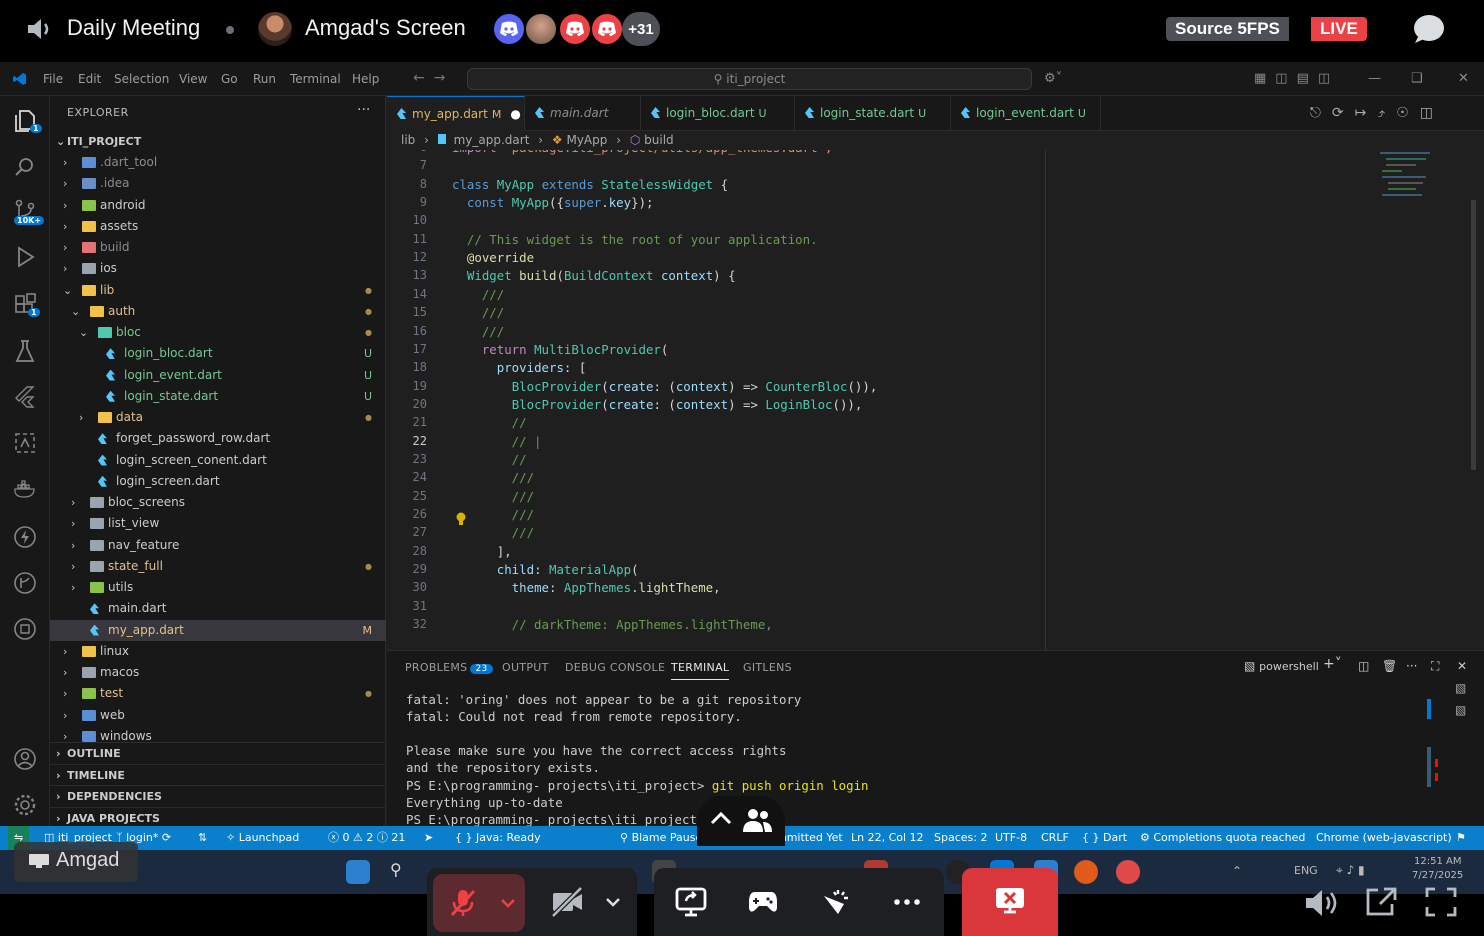 The width and height of the screenshot is (1484, 936). I want to click on thunder-client-icon, so click(25, 537).